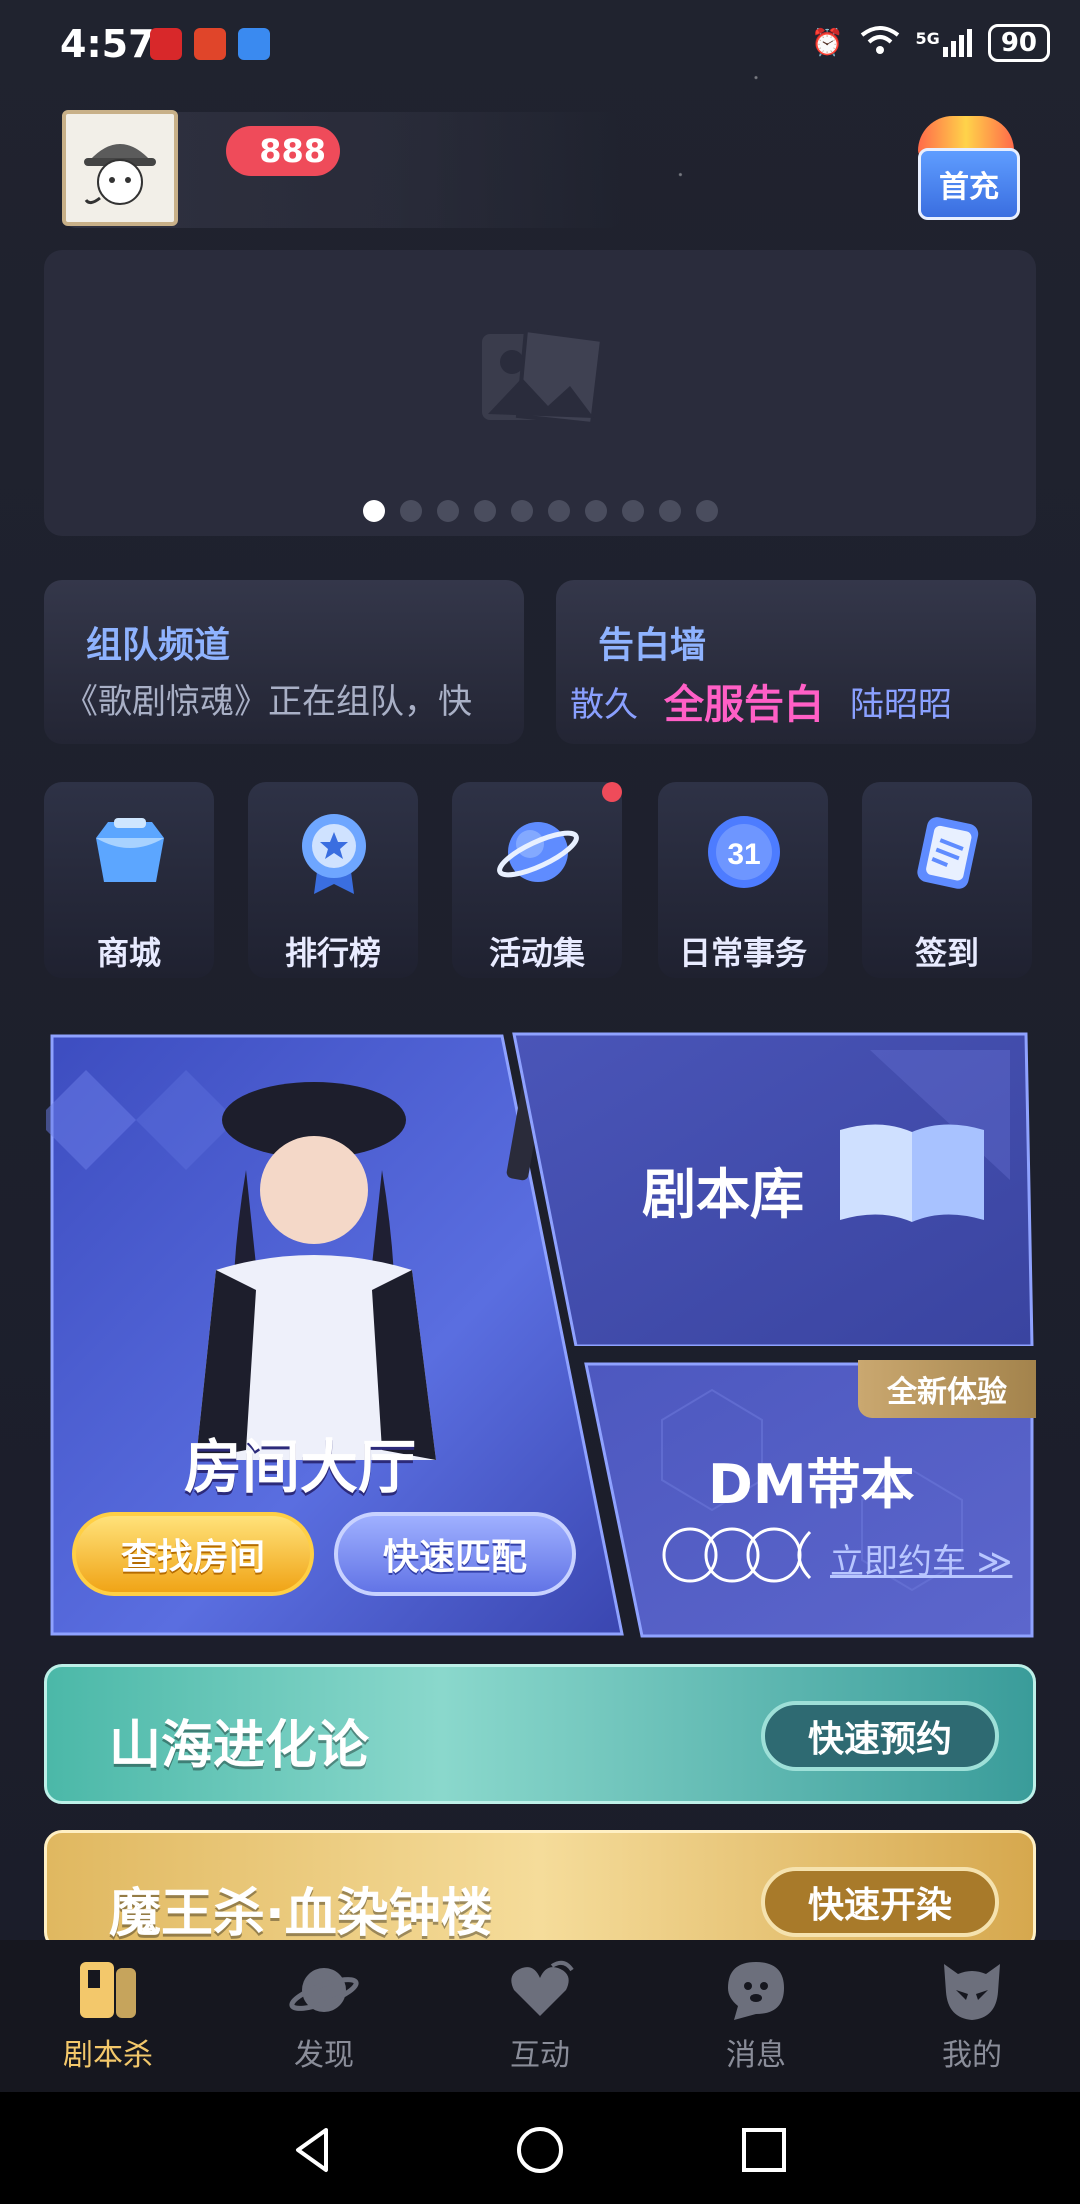 Image resolution: width=1080 pixels, height=2204 pixels. Describe the element at coordinates (764, 2150) in the screenshot. I see `recent-apps-icon` at that location.